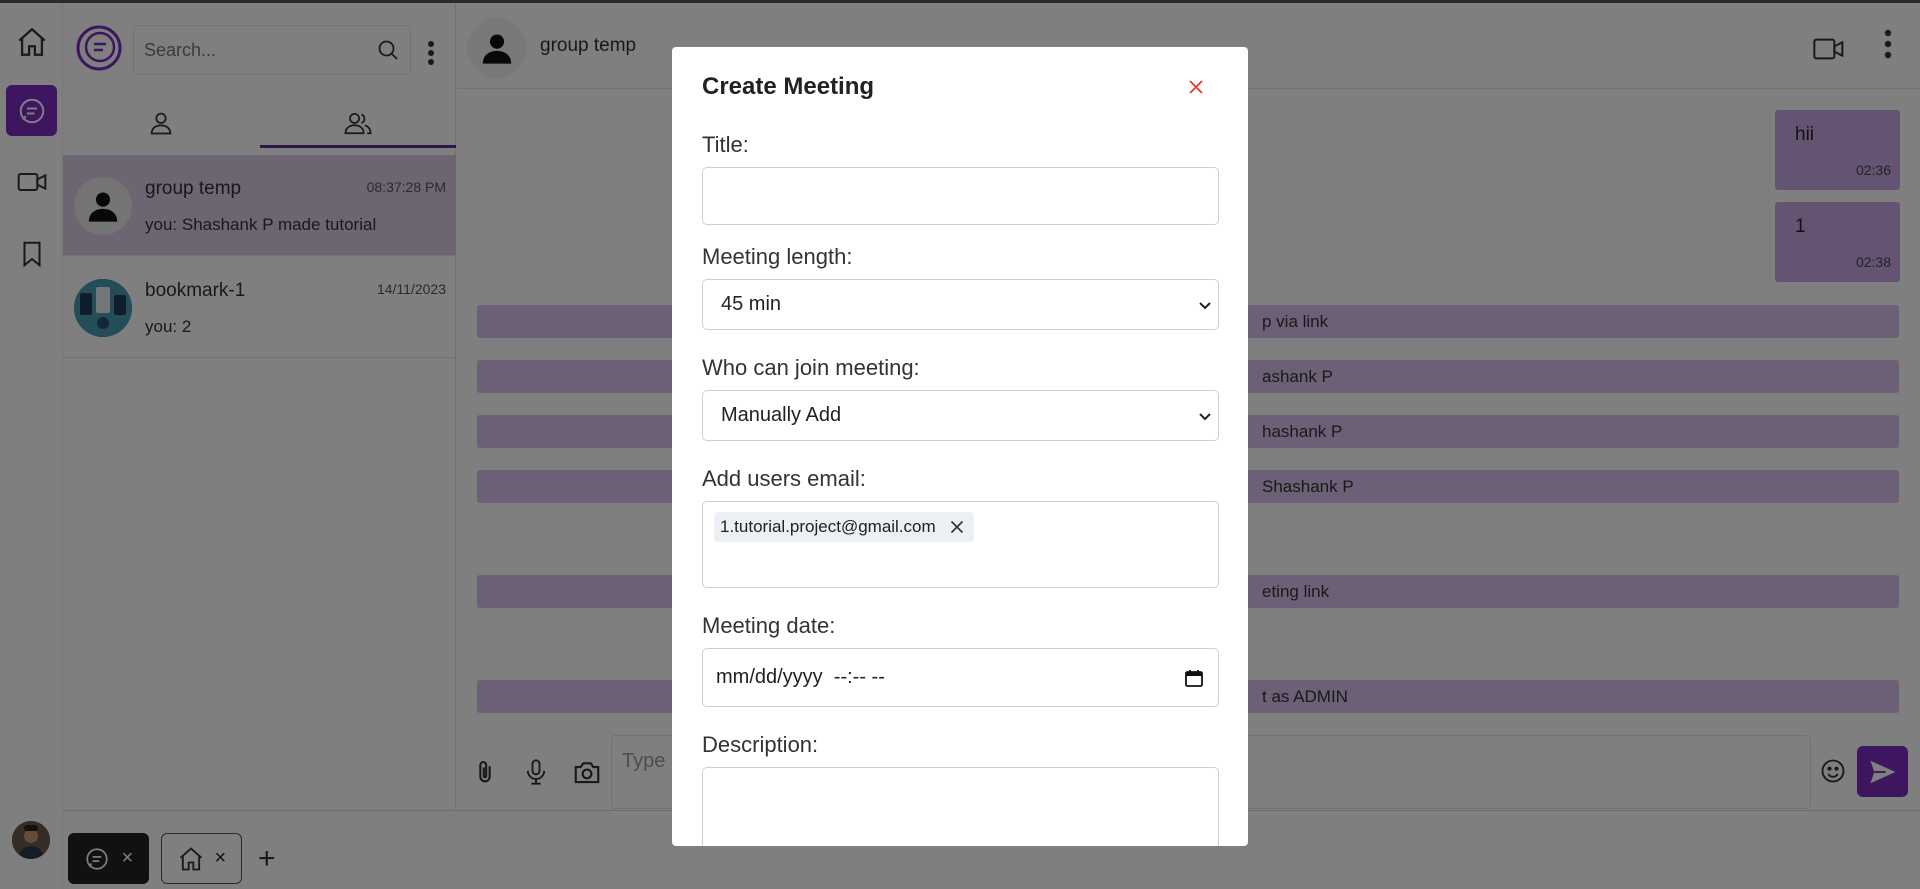 This screenshot has height=889, width=1920. Describe the element at coordinates (781, 415) in the screenshot. I see `who-can-join-value: Manually Add` at that location.